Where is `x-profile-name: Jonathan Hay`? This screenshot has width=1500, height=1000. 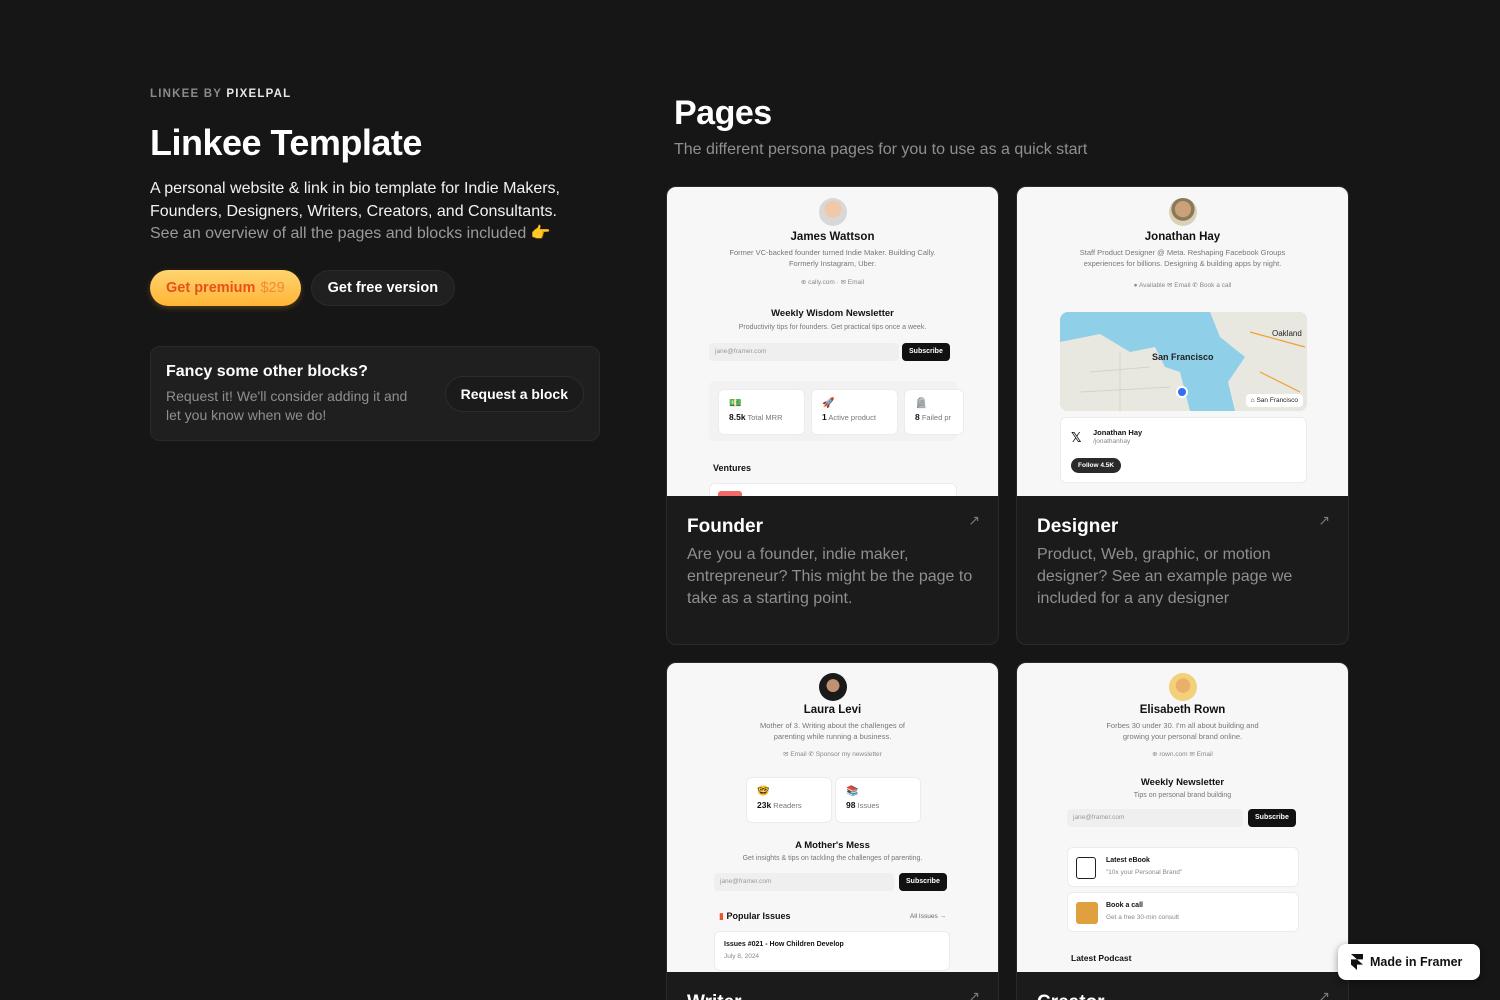
x-profile-name: Jonathan Hay is located at coordinates (1118, 432).